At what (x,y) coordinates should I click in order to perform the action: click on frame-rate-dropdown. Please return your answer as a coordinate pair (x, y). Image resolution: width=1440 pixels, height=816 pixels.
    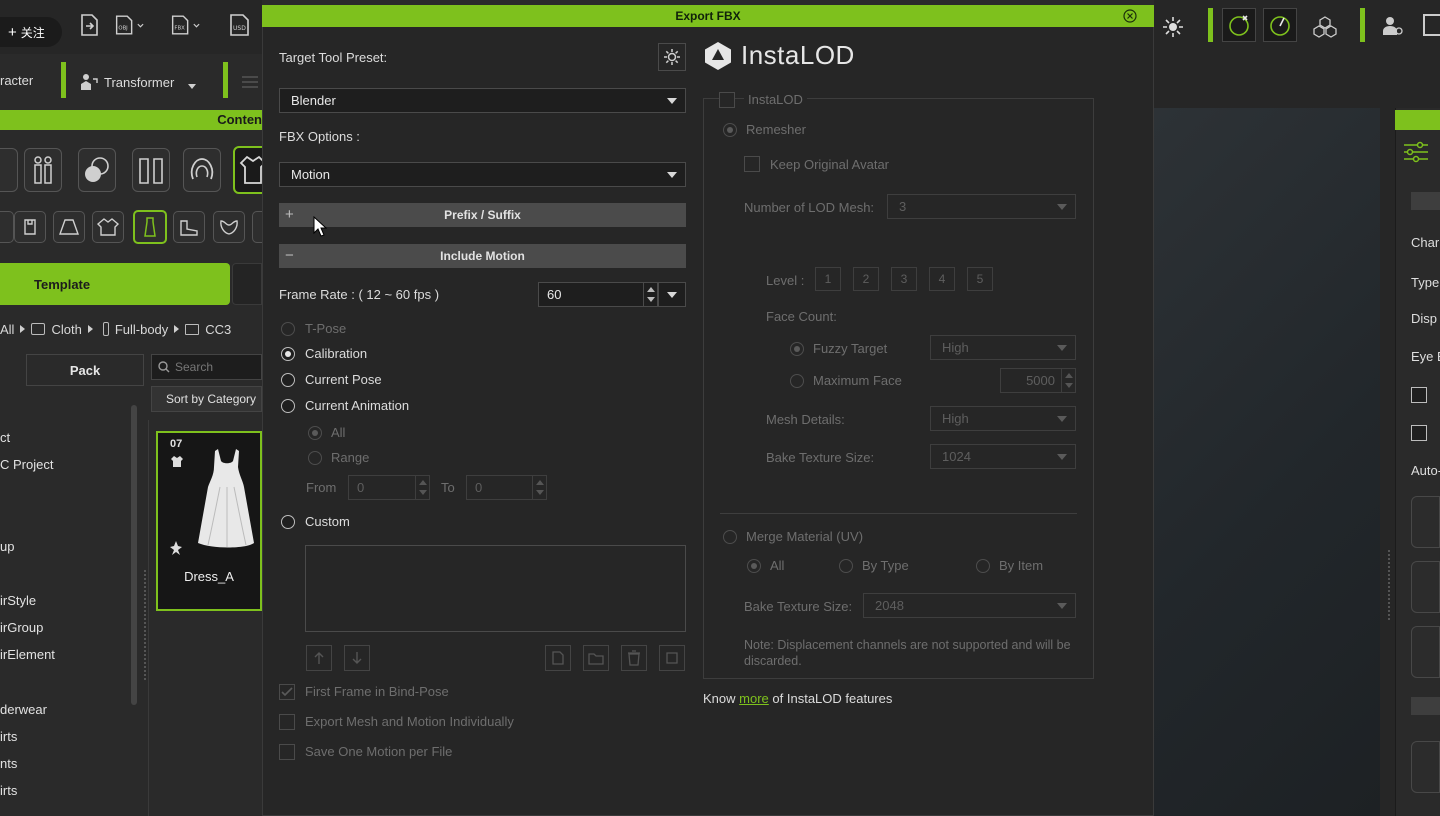
    Looking at the image, I should click on (672, 294).